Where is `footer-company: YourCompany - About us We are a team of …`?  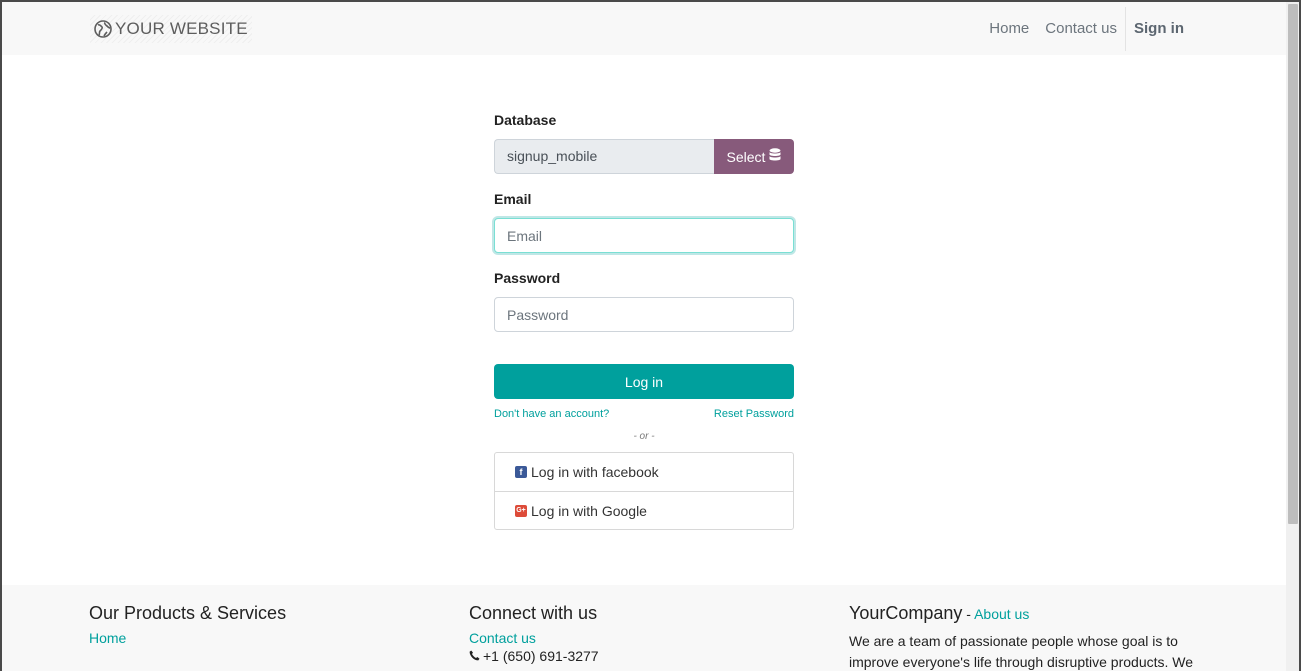
footer-company: YourCompany - About us We are a team of … is located at coordinates (1024, 636).